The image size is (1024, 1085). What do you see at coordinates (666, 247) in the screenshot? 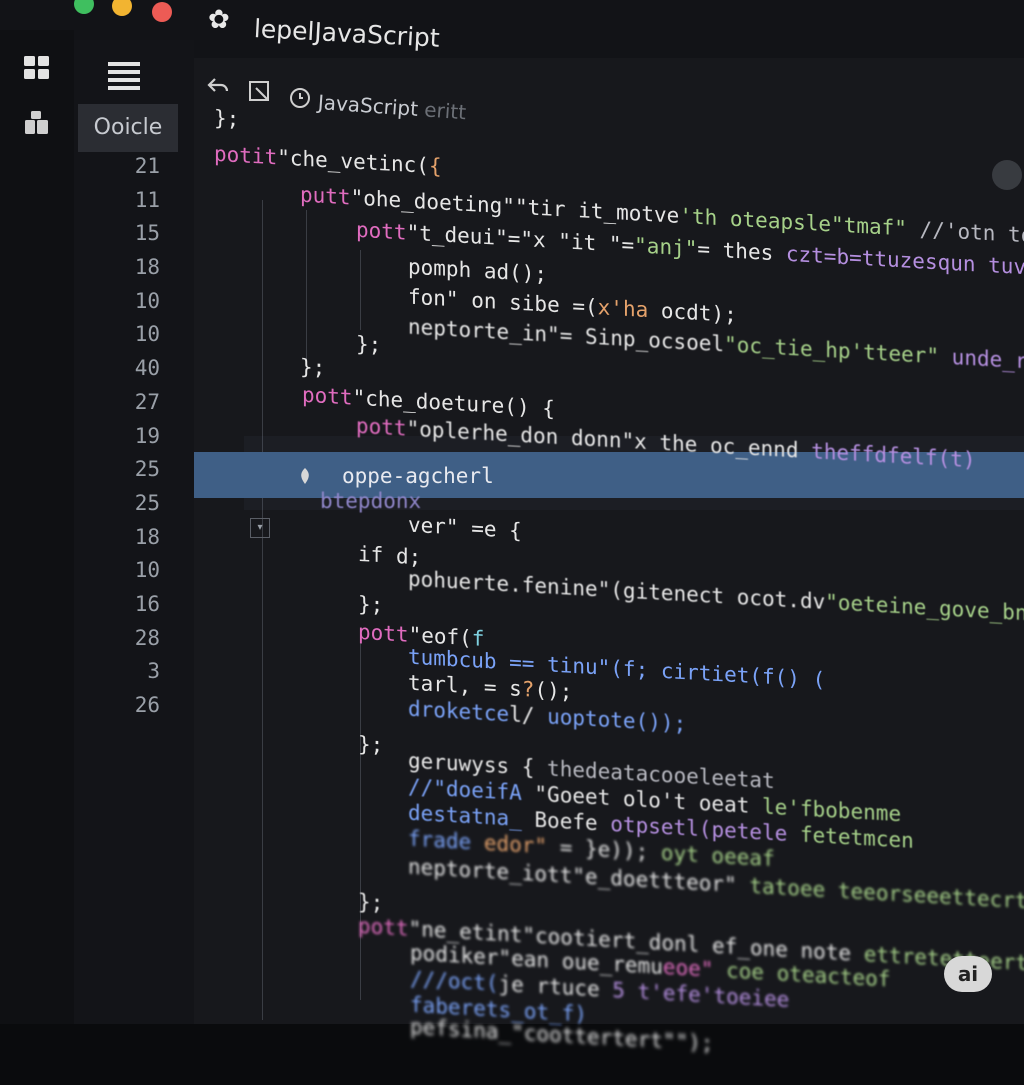
I see `code-token: "anj"` at bounding box center [666, 247].